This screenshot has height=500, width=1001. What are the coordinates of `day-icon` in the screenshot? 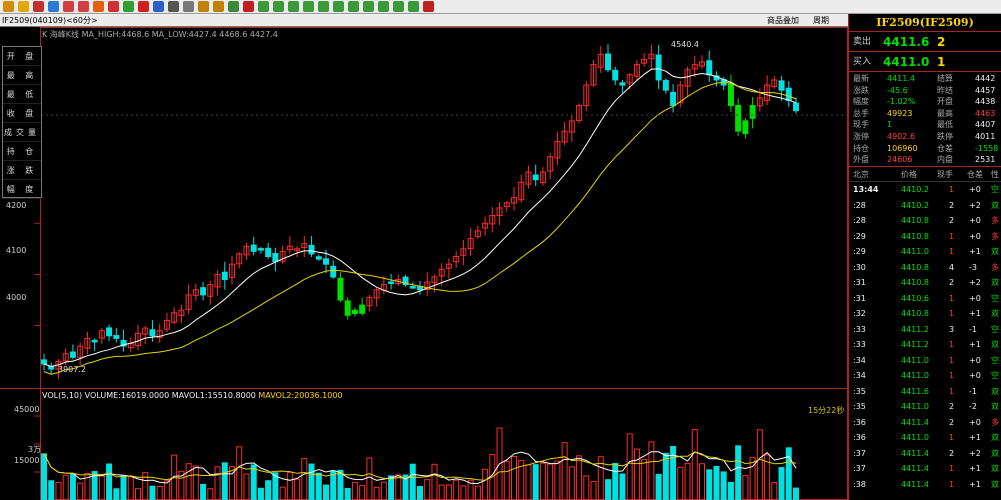 It's located at (353, 6).